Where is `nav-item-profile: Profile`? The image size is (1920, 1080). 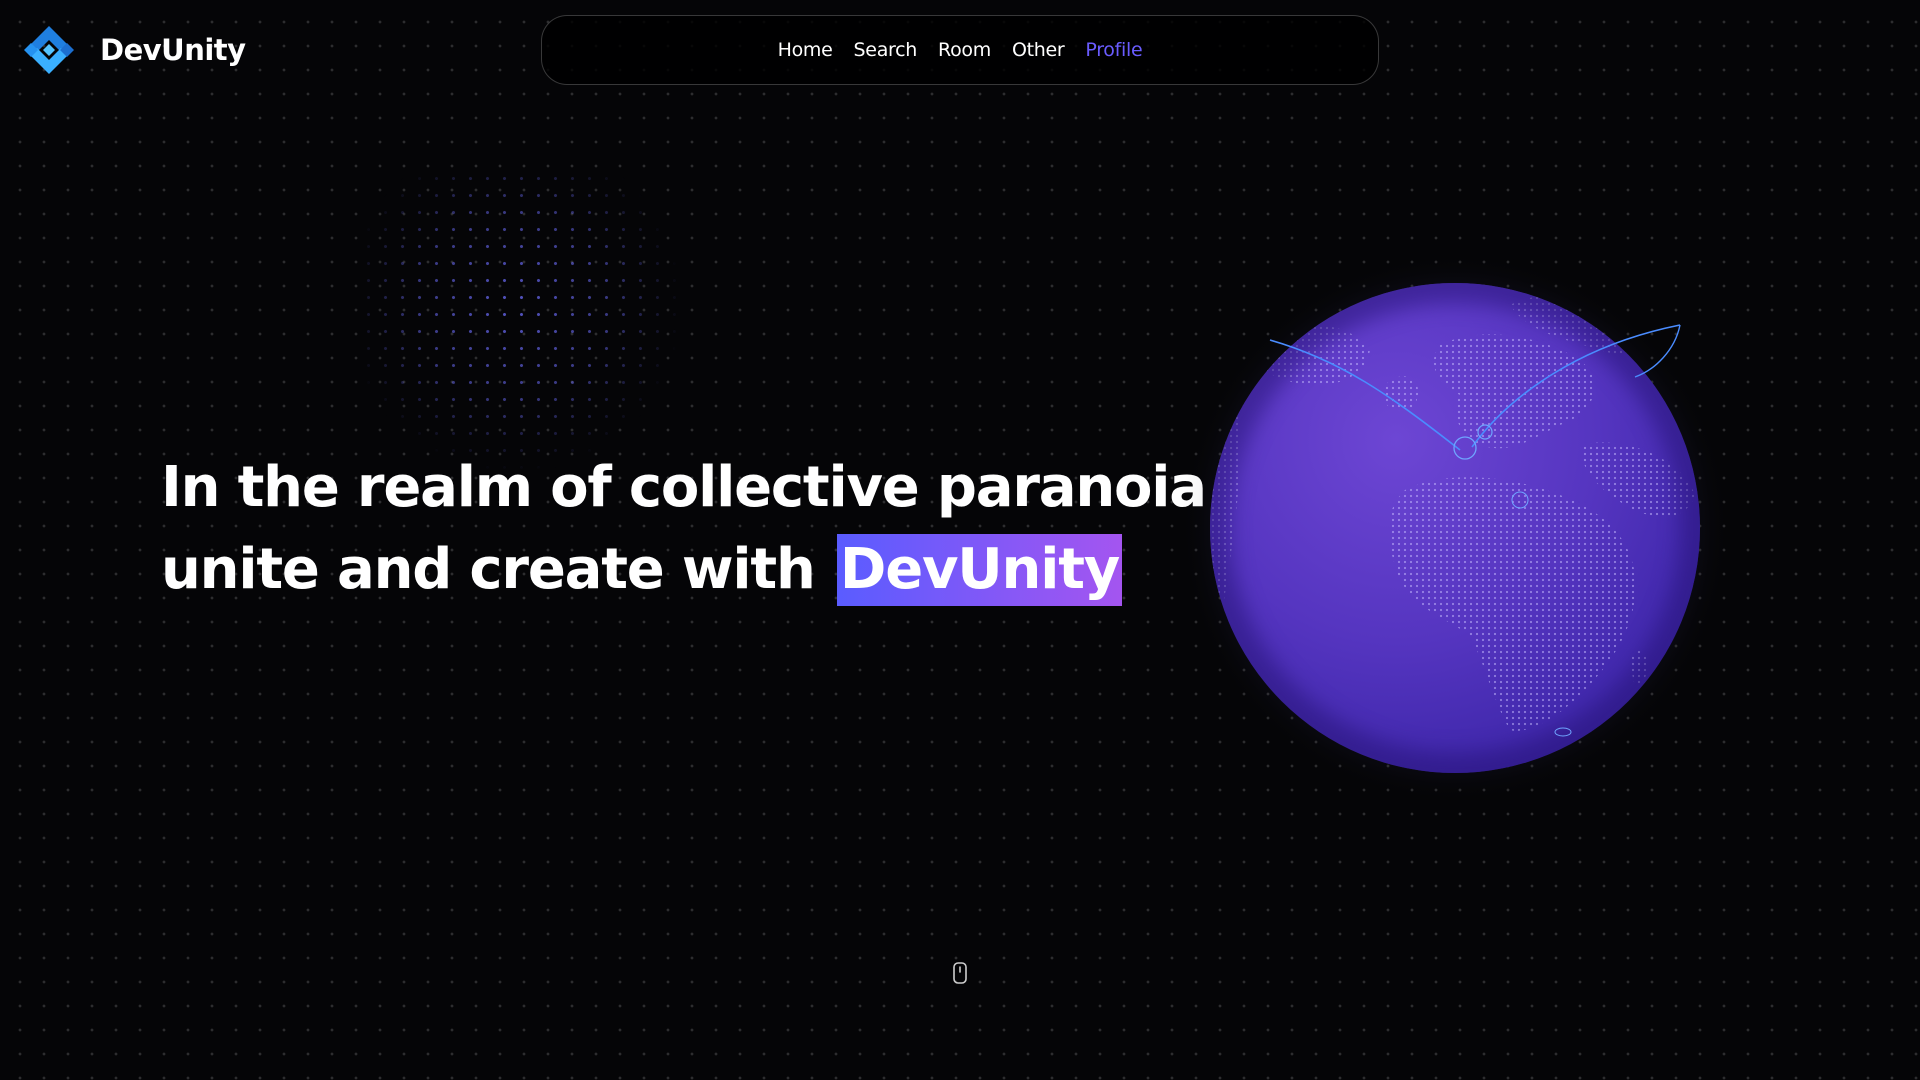 nav-item-profile: Profile is located at coordinates (1113, 50).